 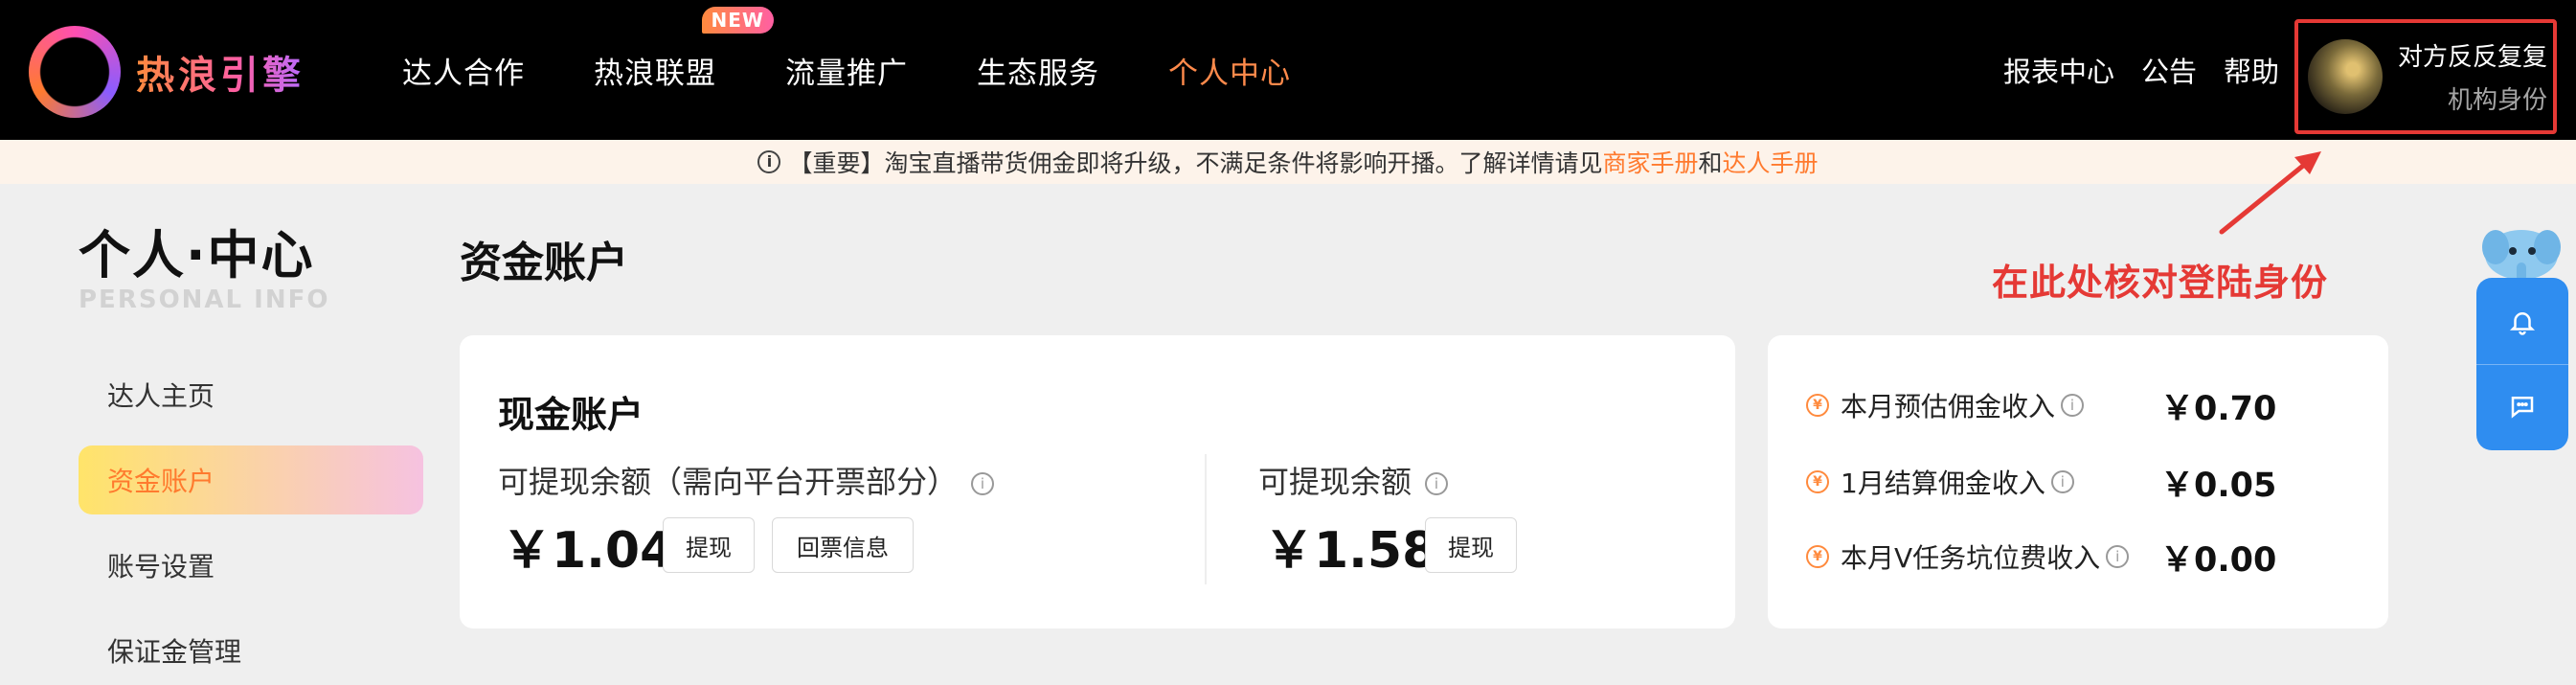 What do you see at coordinates (161, 396) in the screenshot?
I see `sidebar-item-label: 达人主页` at bounding box center [161, 396].